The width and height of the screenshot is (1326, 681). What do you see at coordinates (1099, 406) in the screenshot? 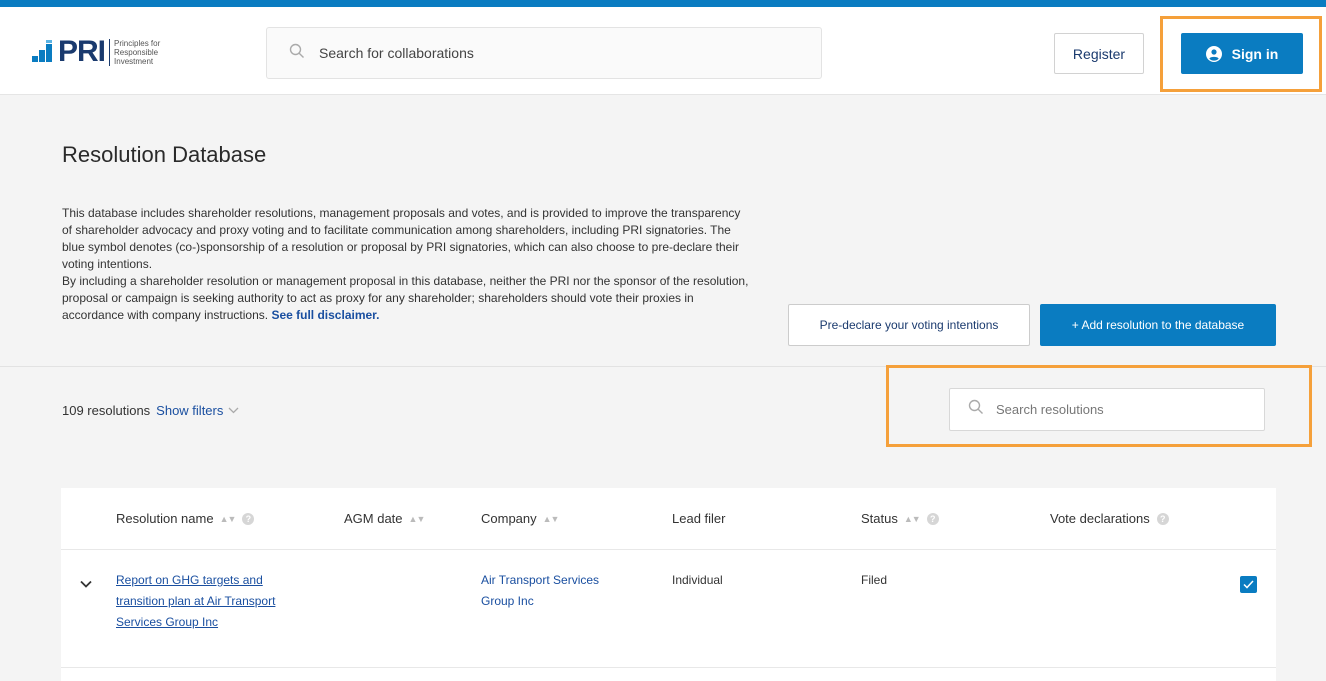
I see `search-highlight` at bounding box center [1099, 406].